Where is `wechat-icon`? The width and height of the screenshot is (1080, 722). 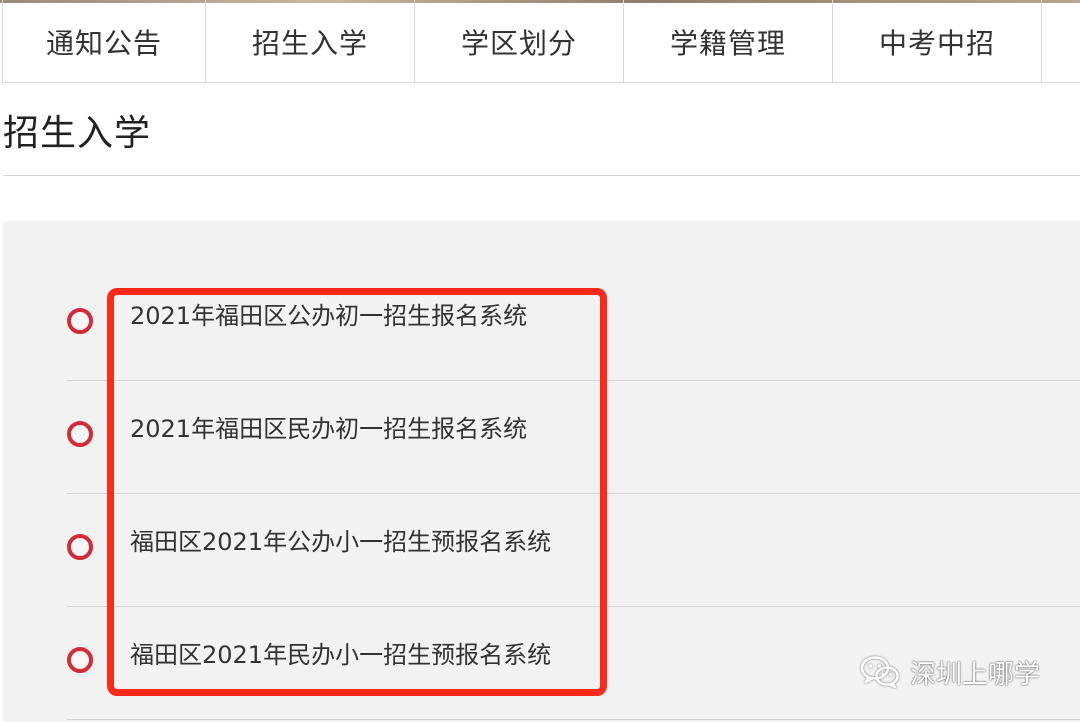
wechat-icon is located at coordinates (879, 672).